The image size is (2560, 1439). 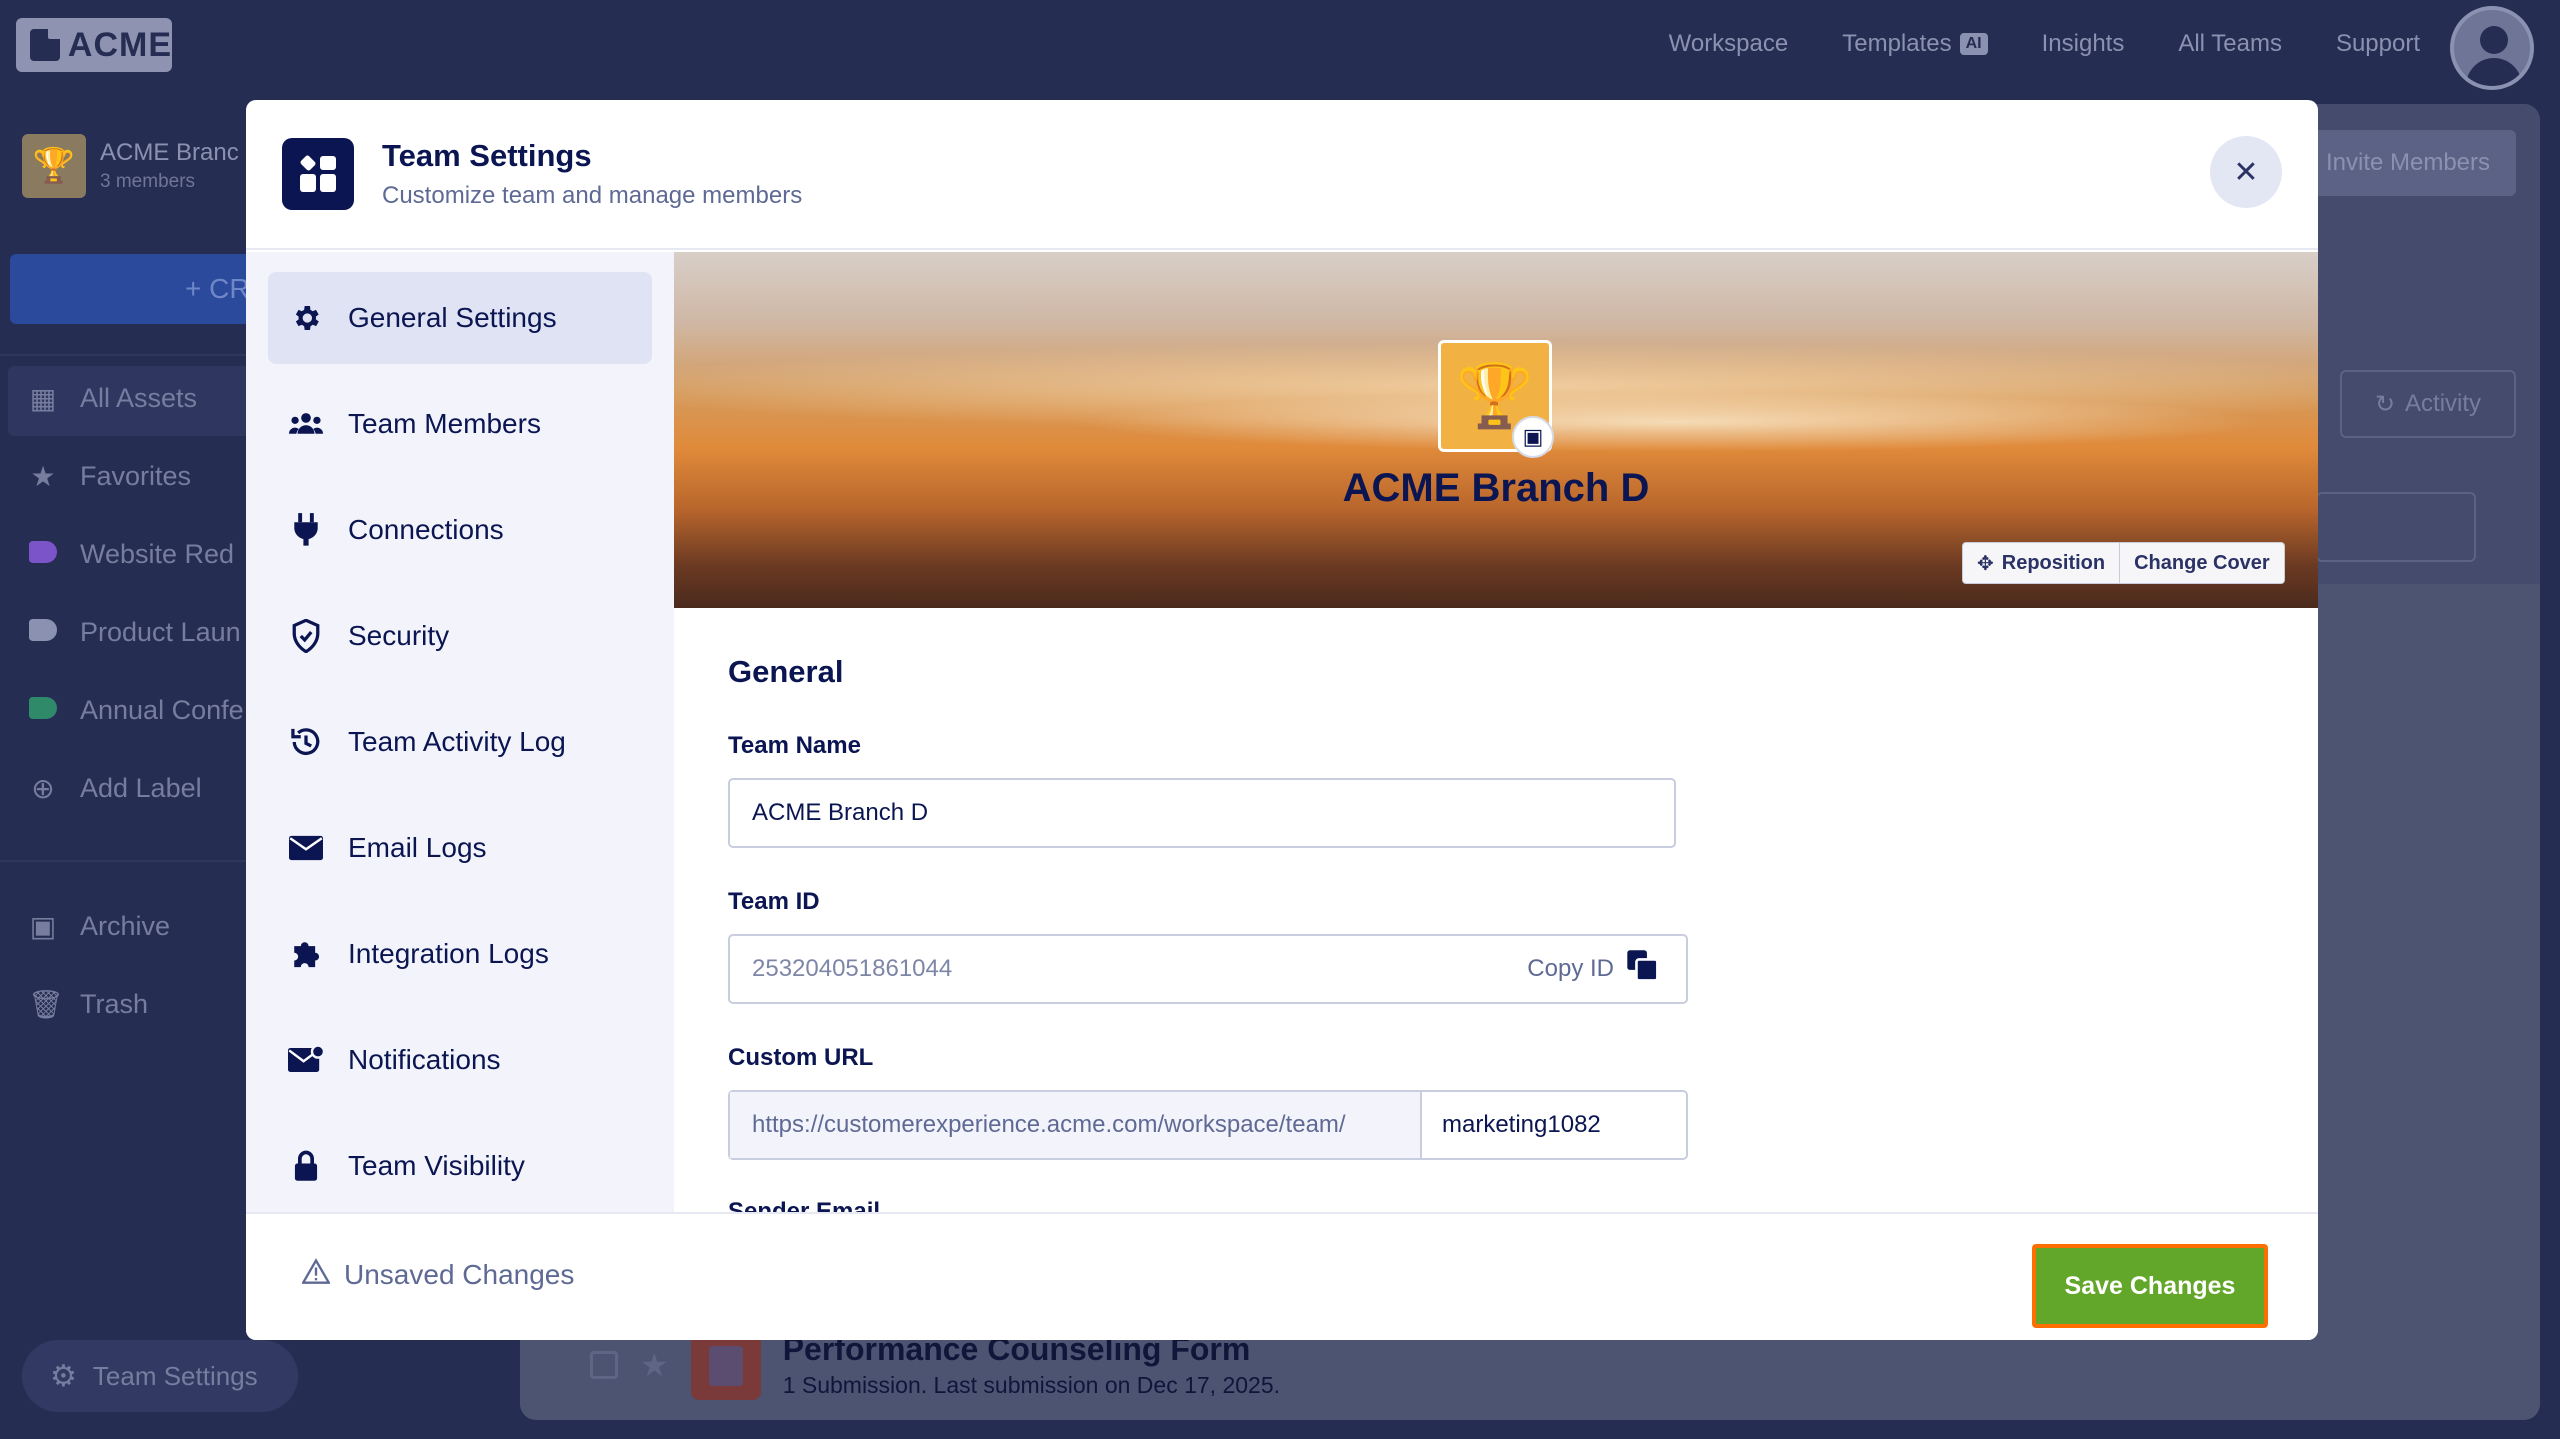 What do you see at coordinates (148, 181) in the screenshot?
I see `sidebar-team-count: 3 members` at bounding box center [148, 181].